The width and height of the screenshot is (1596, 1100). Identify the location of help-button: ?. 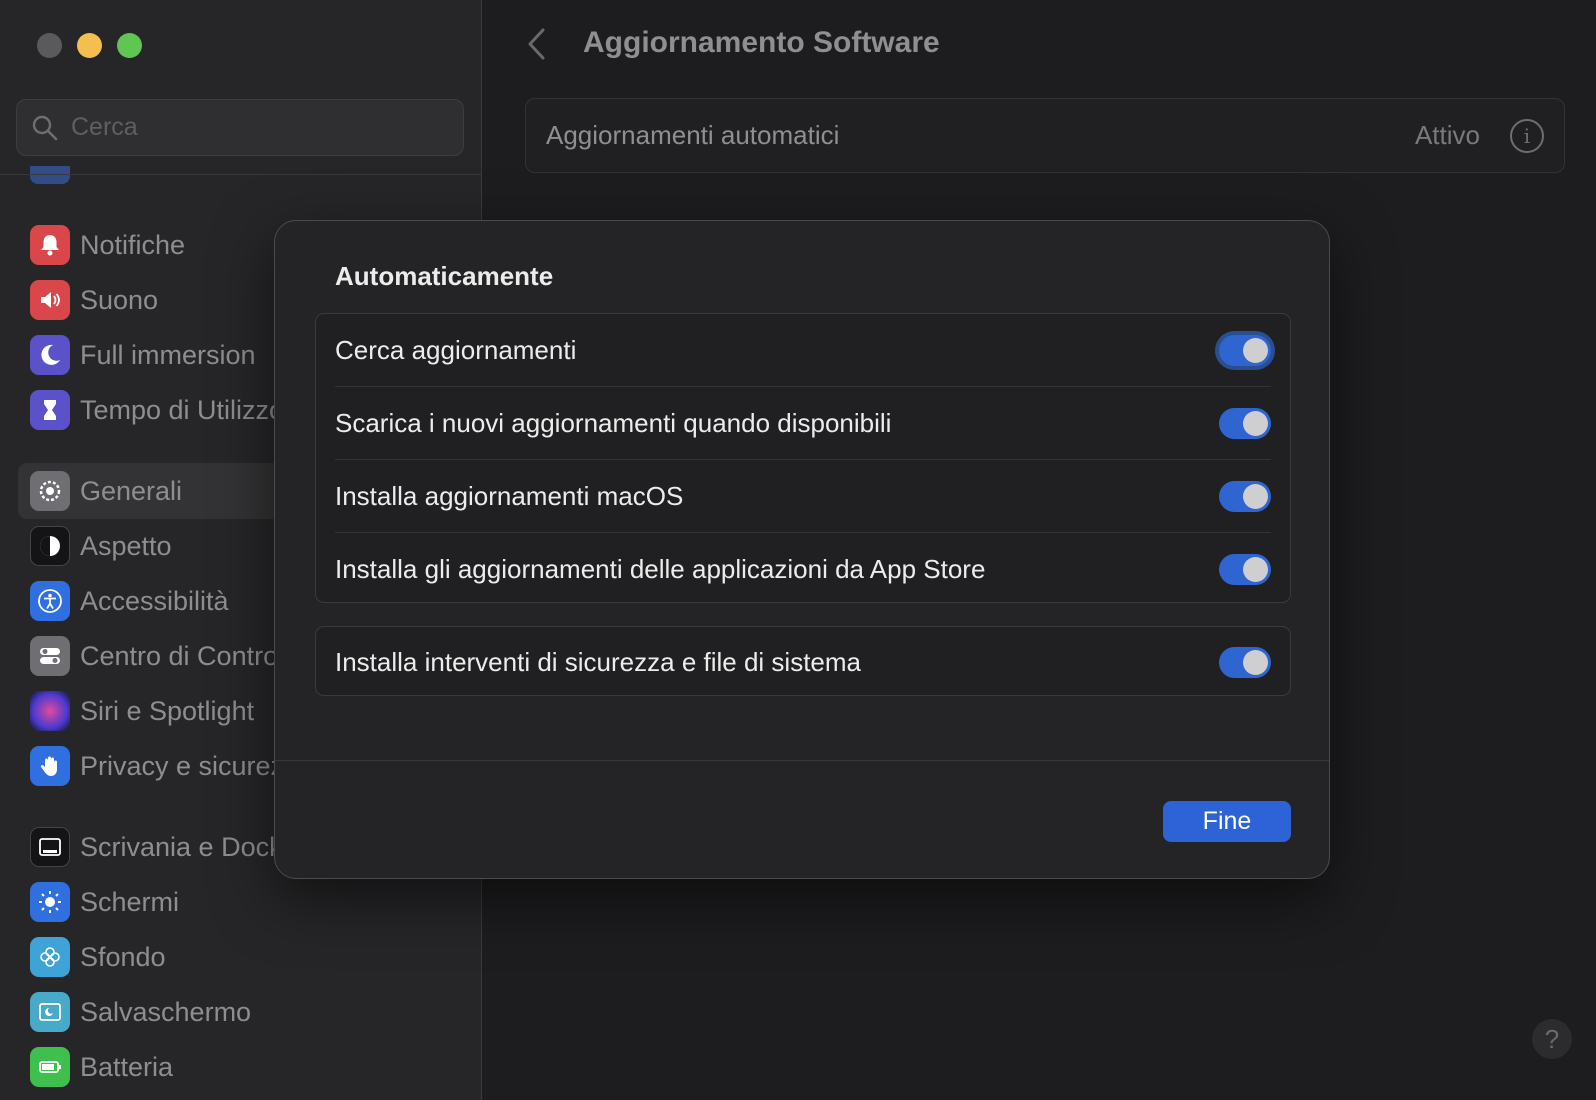
(1552, 1039).